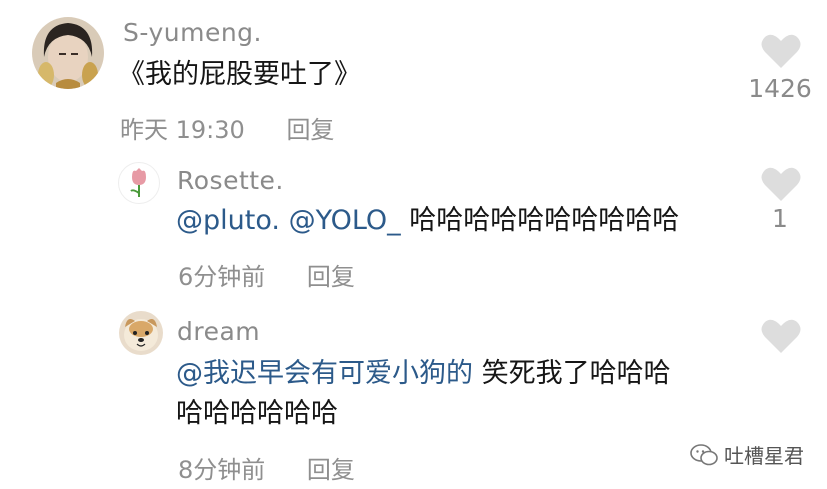  I want to click on comment-time: 昨天 19:30, so click(182, 130).